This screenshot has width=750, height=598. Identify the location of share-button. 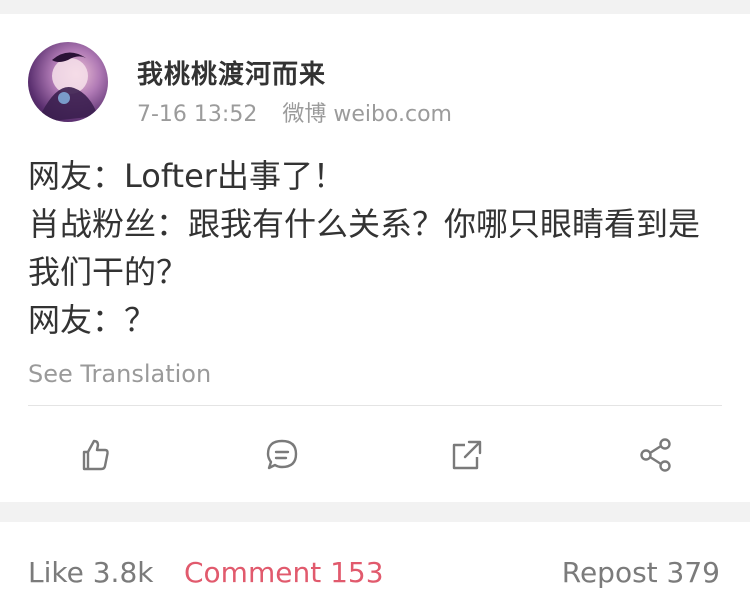
(656, 455).